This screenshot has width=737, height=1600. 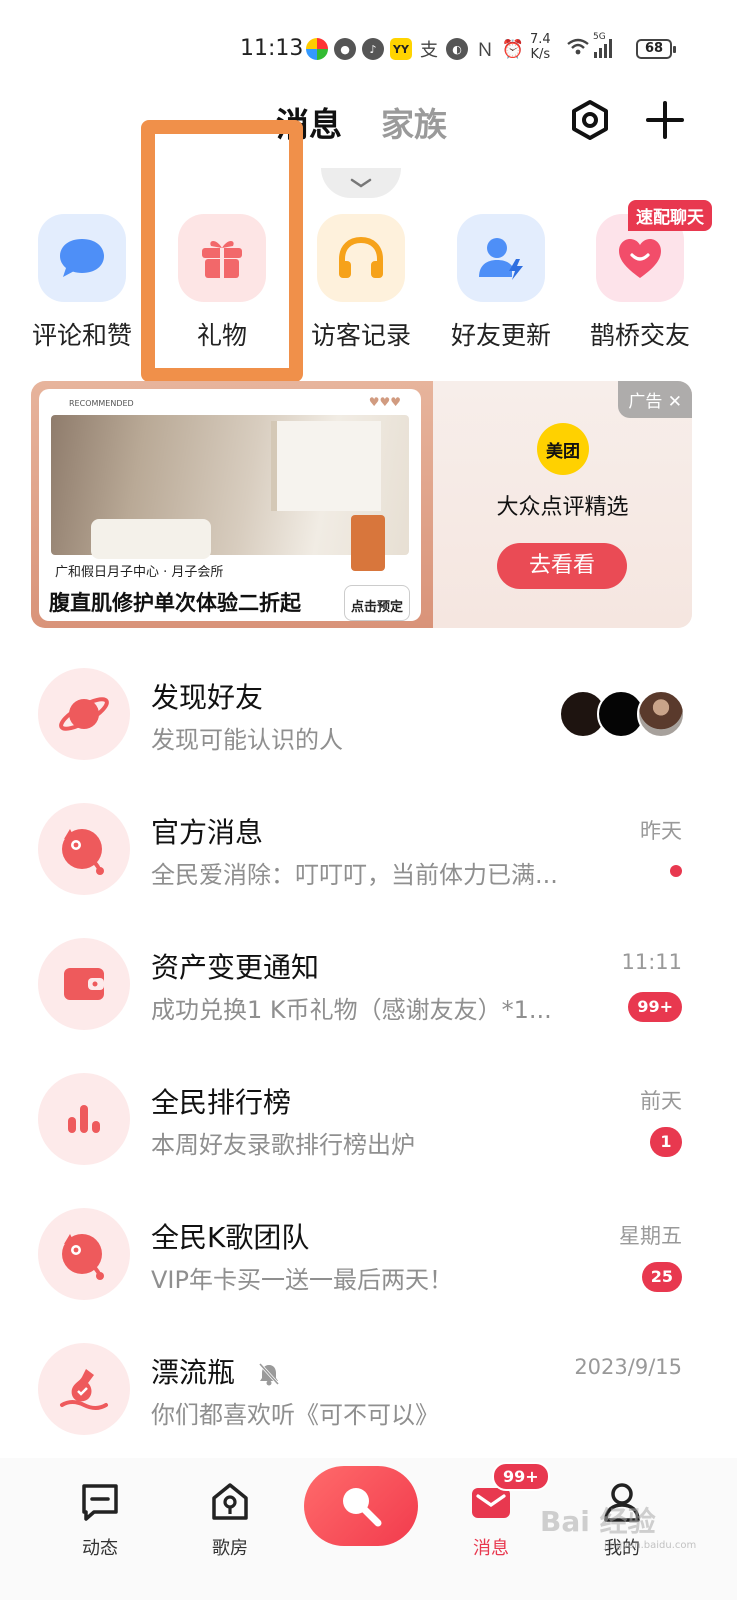 What do you see at coordinates (235, 967) in the screenshot?
I see `list-item-title: 资产变更通知` at bounding box center [235, 967].